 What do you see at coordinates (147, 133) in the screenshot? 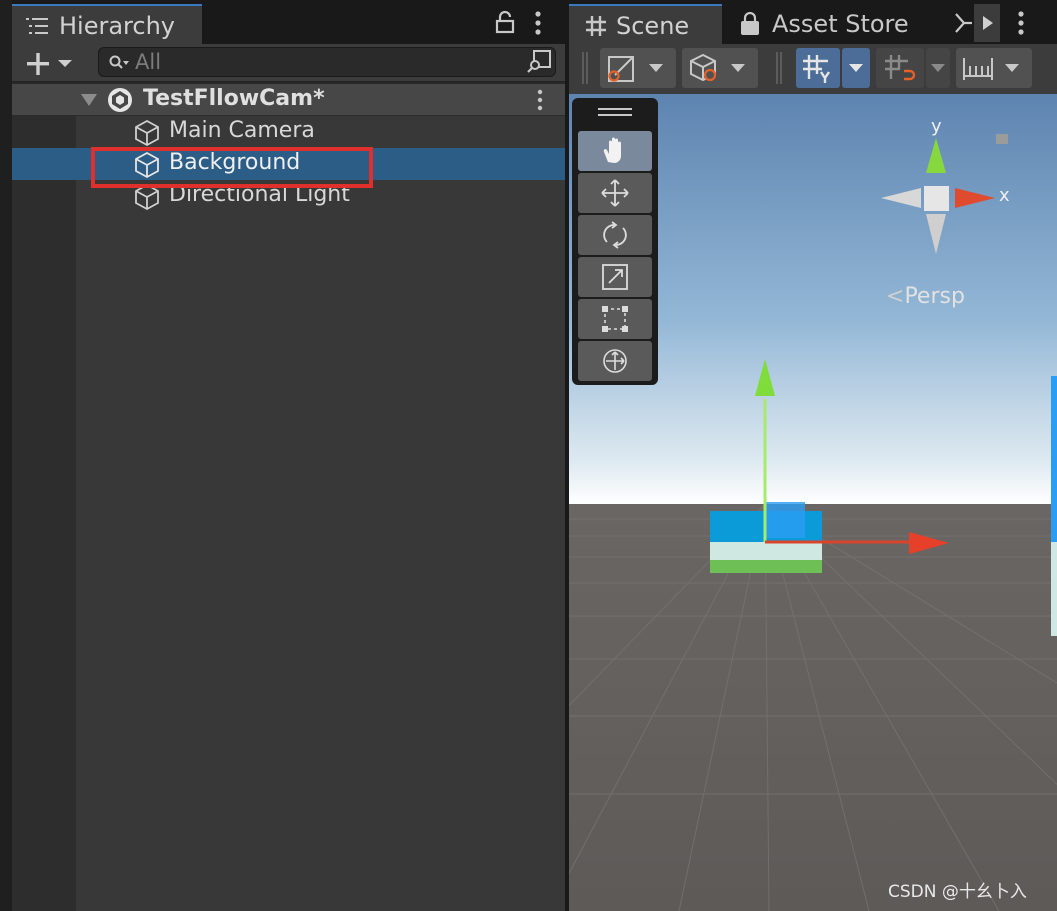
I see `gameobject-cube-icon` at bounding box center [147, 133].